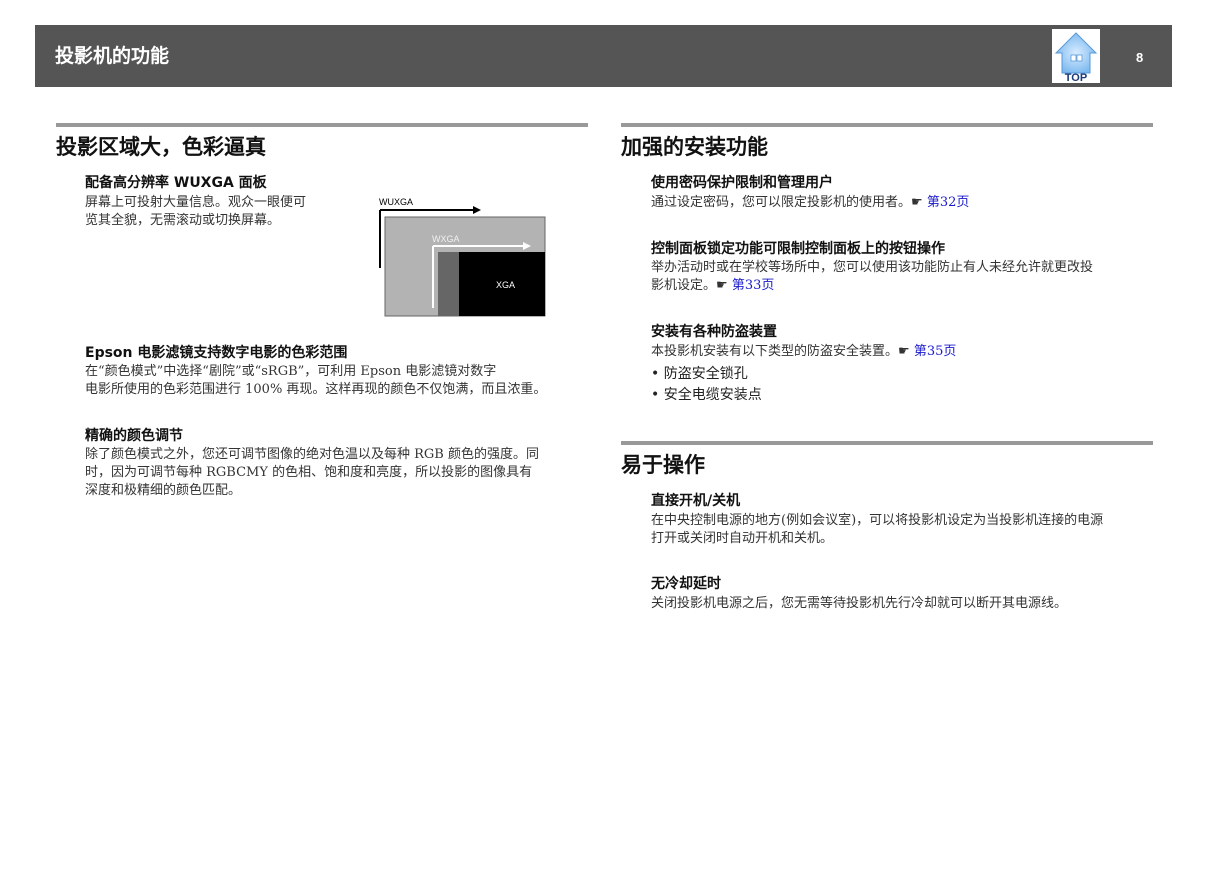 The height and width of the screenshot is (869, 1228). Describe the element at coordinates (859, 603) in the screenshot. I see `paragraph-no-cooldown: 关闭投影机电源之后，您无需等待投影机先行冷却就可以断开其电源线。` at that location.